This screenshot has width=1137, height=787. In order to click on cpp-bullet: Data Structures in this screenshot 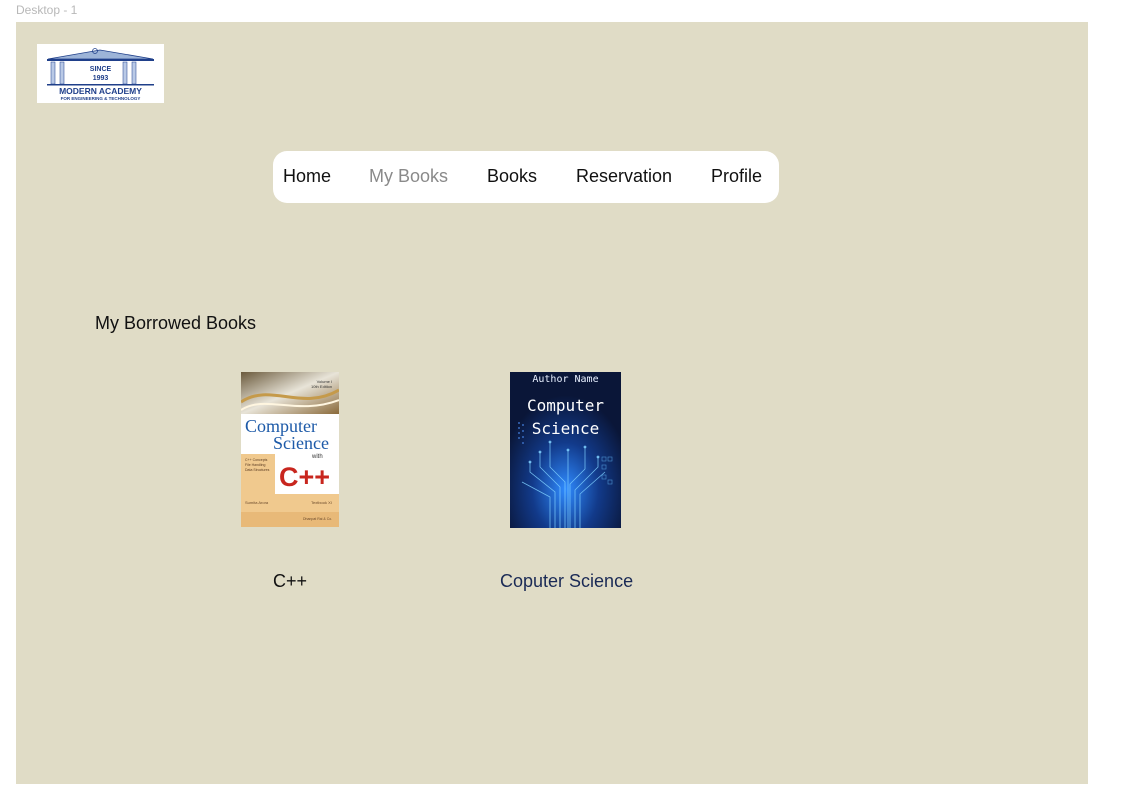, I will do `click(257, 470)`.